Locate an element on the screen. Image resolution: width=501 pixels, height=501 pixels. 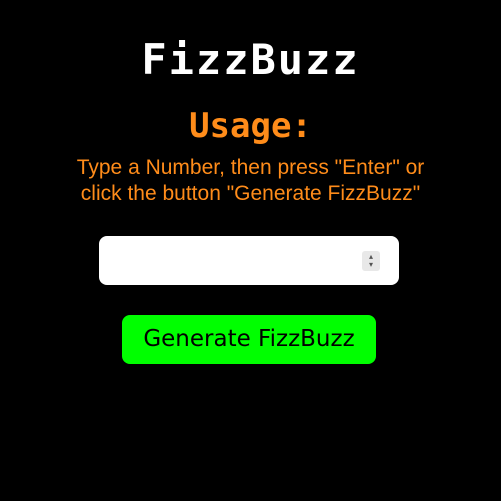
page-title: FizzBuzz is located at coordinates (250, 59).